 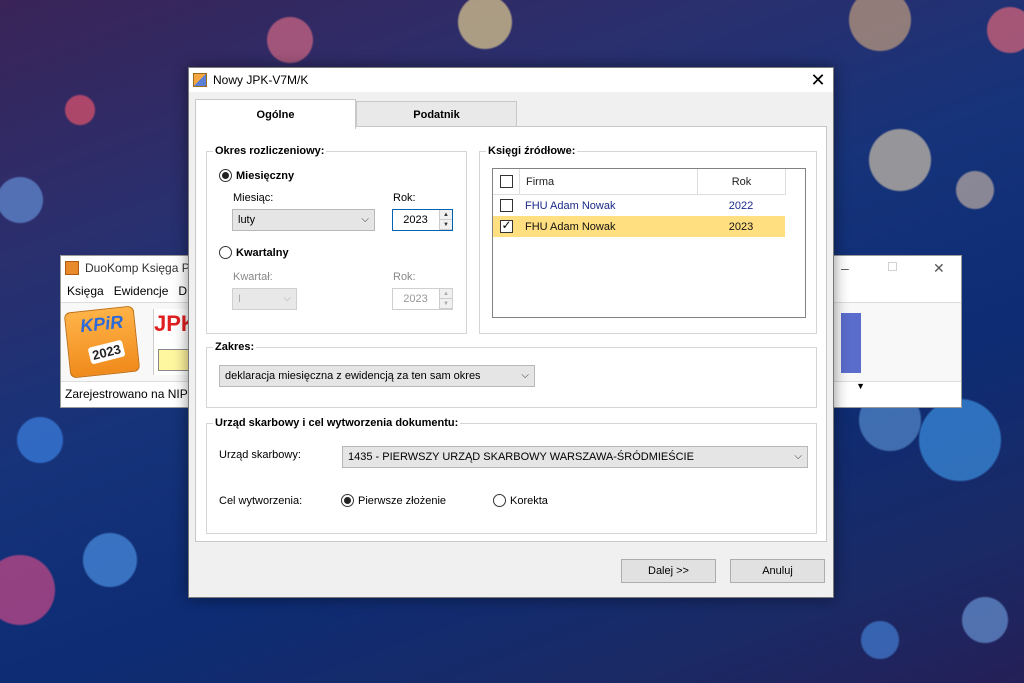 I want to click on month-label: Miesiąc:, so click(x=253, y=198).